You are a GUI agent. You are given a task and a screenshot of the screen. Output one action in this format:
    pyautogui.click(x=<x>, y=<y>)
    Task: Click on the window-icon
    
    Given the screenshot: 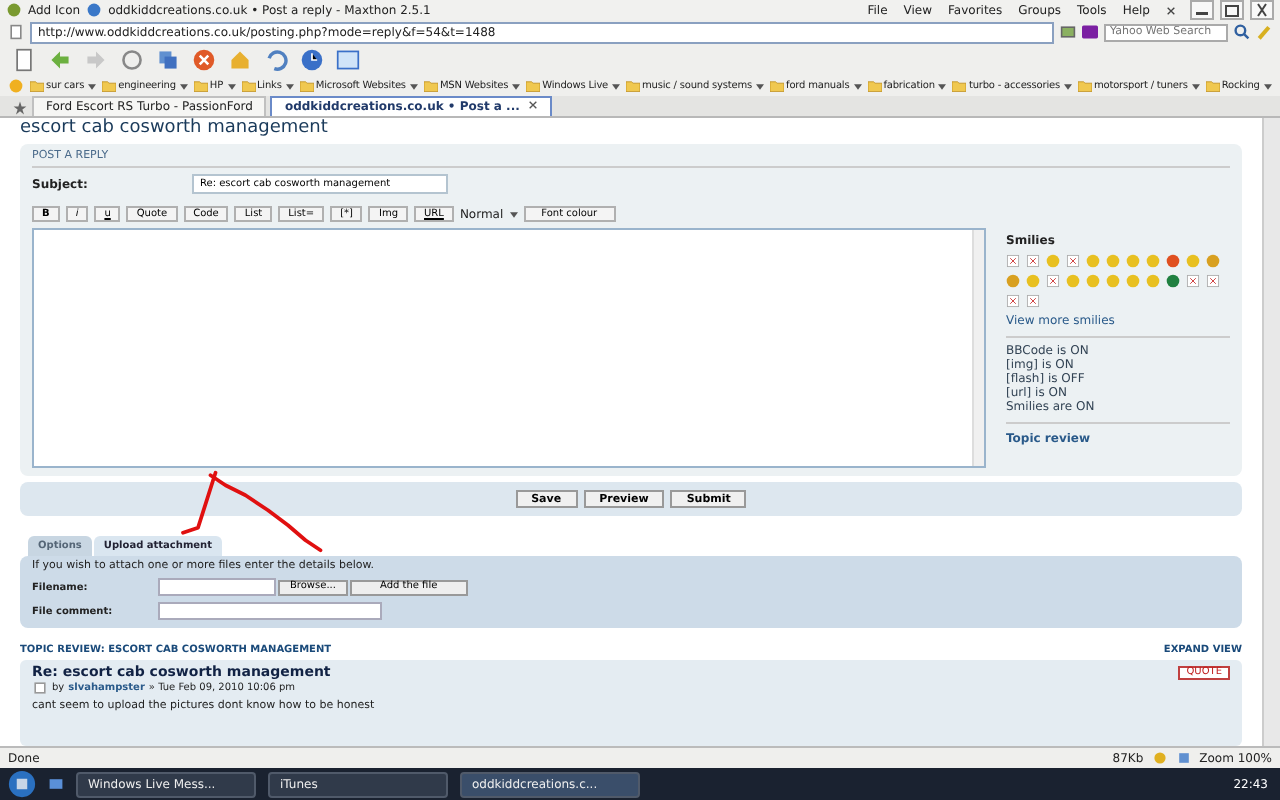 What is the action you would take?
    pyautogui.click(x=348, y=60)
    